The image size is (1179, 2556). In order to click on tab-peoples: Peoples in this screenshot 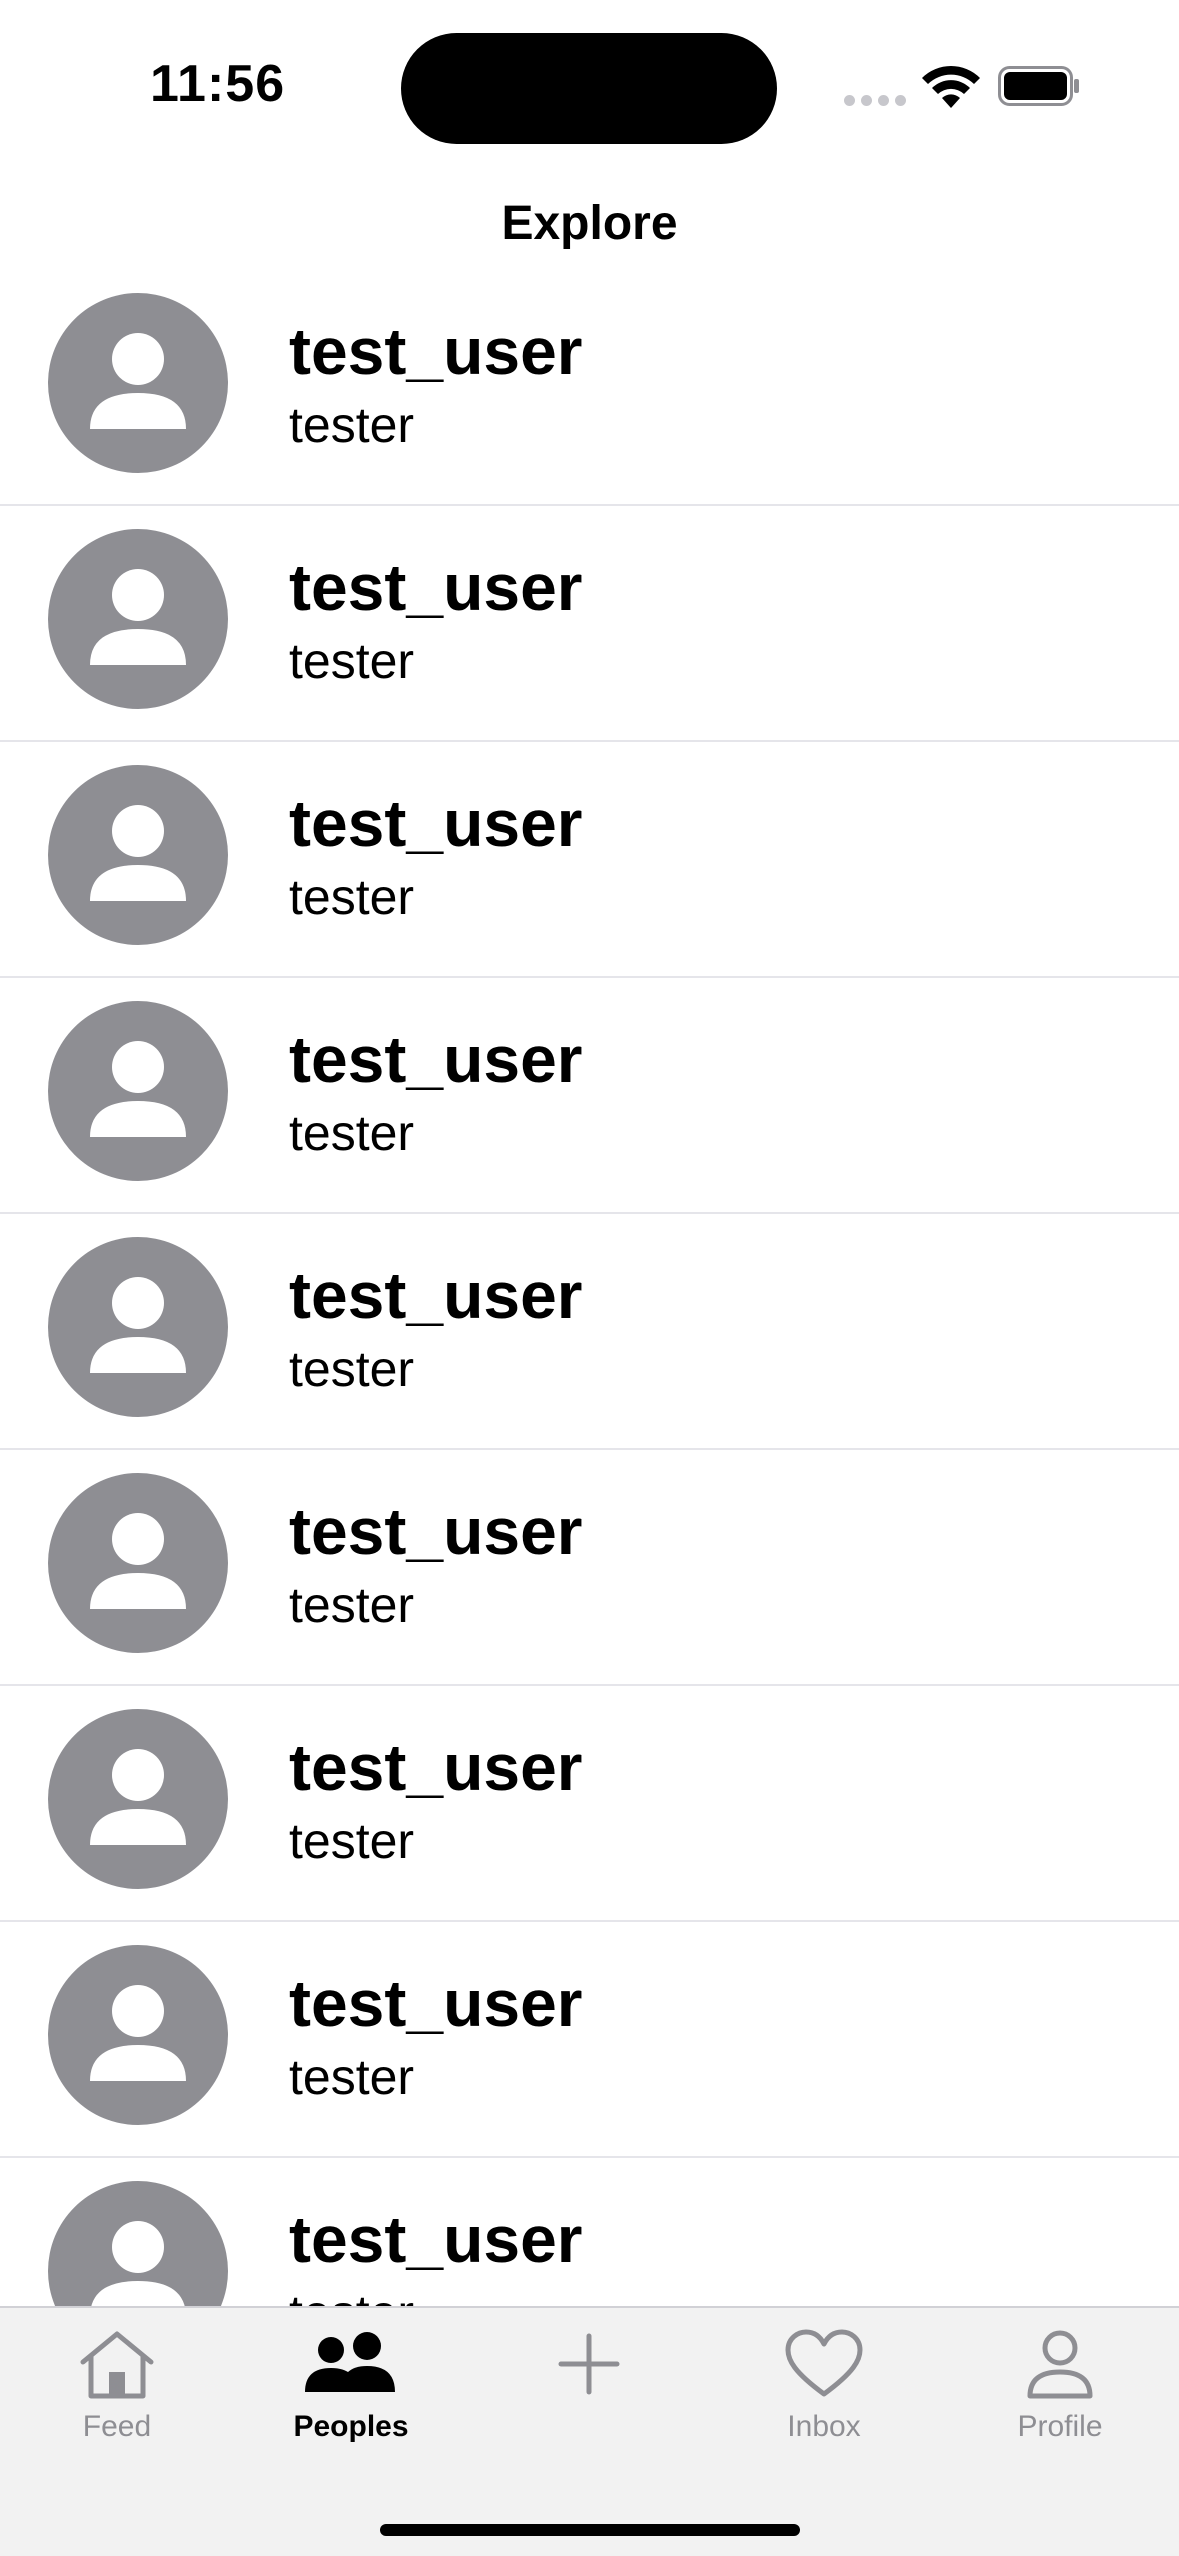, I will do `click(351, 2403)`.